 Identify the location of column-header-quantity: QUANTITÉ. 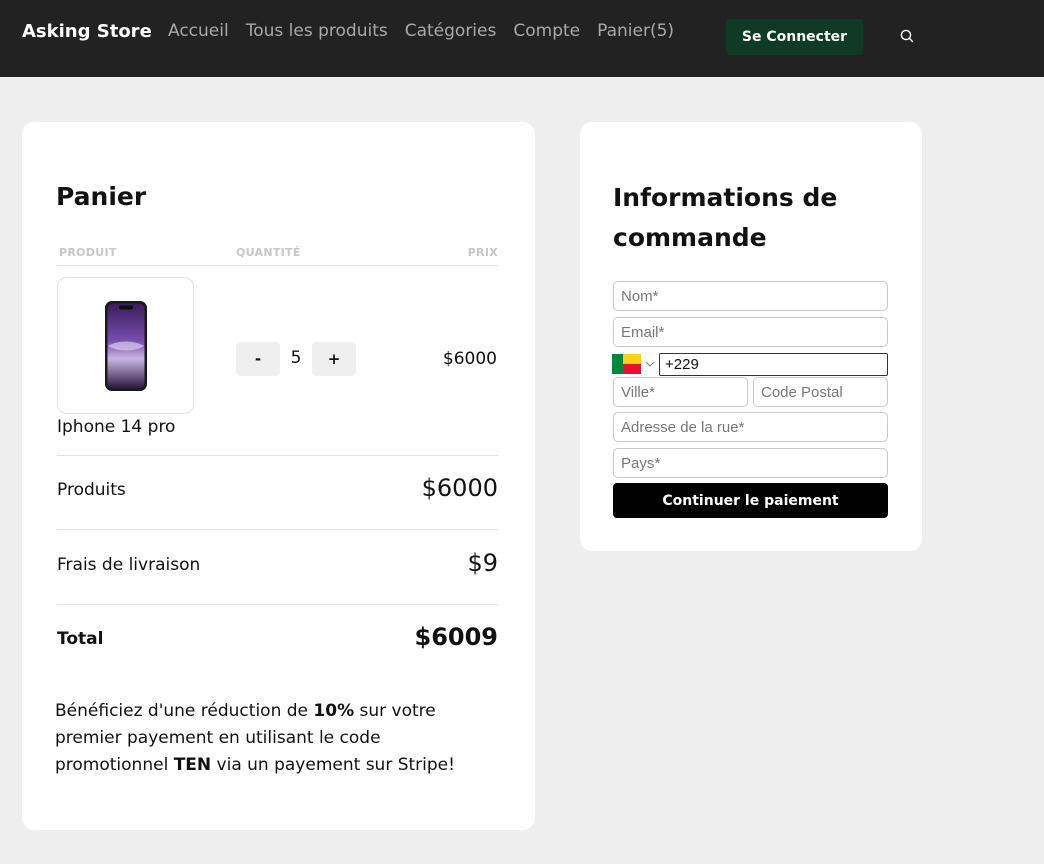
(268, 252).